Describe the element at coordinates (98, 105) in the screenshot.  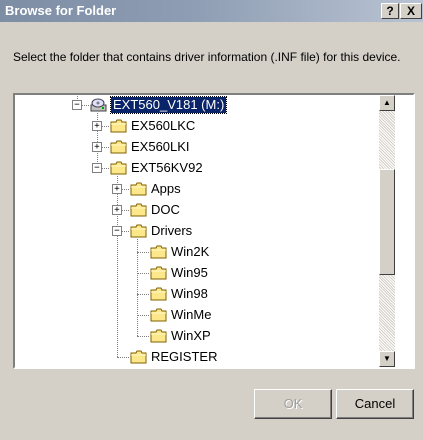
I see `cd-drive-icon` at that location.